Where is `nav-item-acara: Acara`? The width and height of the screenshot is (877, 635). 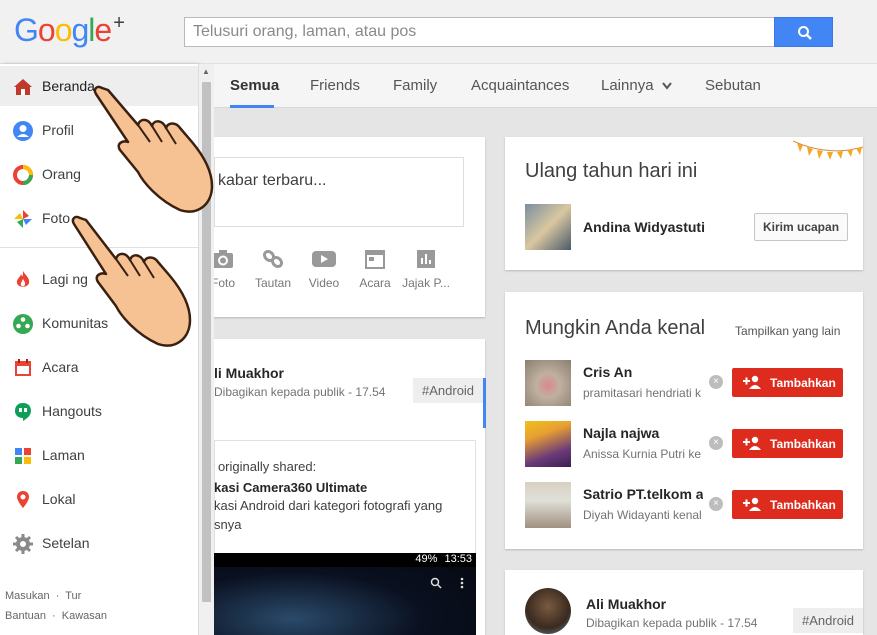
nav-item-acara: Acara is located at coordinates (99, 367).